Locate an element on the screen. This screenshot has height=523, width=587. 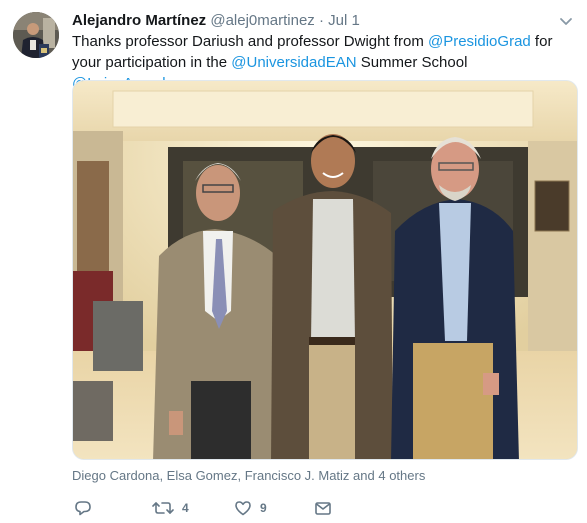
tweet-text-part: Summer School is located at coordinates (412, 62).